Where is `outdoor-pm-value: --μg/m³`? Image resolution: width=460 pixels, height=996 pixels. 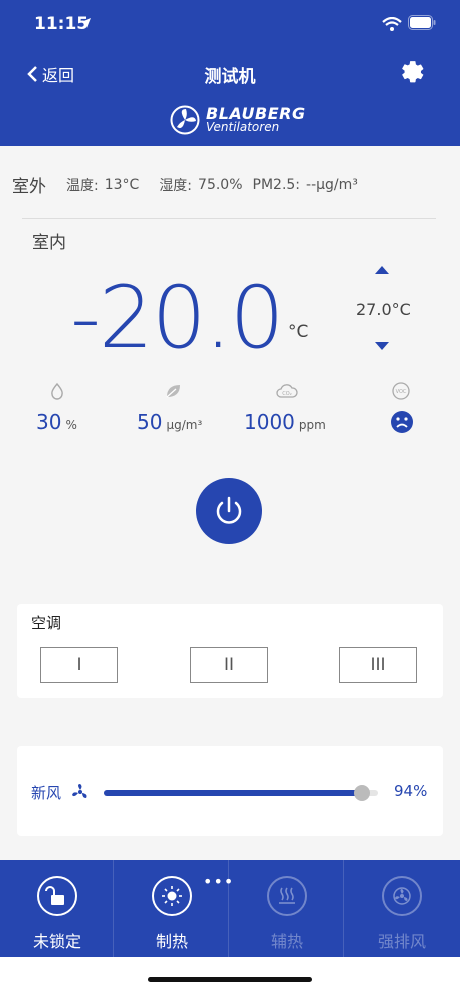 outdoor-pm-value: --μg/m³ is located at coordinates (332, 184).